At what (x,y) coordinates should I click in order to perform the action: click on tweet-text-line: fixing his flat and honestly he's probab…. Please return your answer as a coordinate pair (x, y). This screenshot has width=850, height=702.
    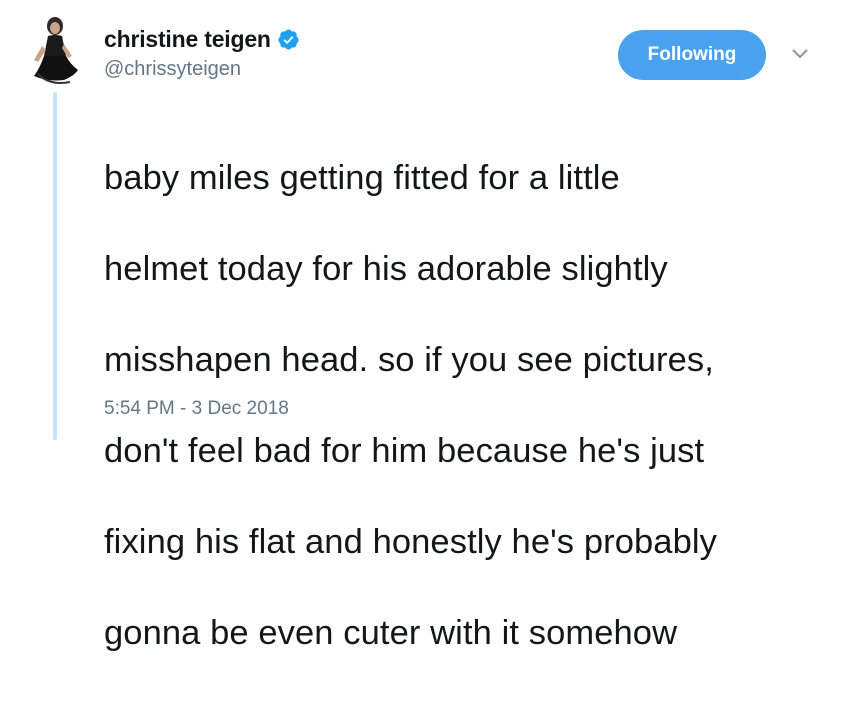
    Looking at the image, I should click on (410, 541).